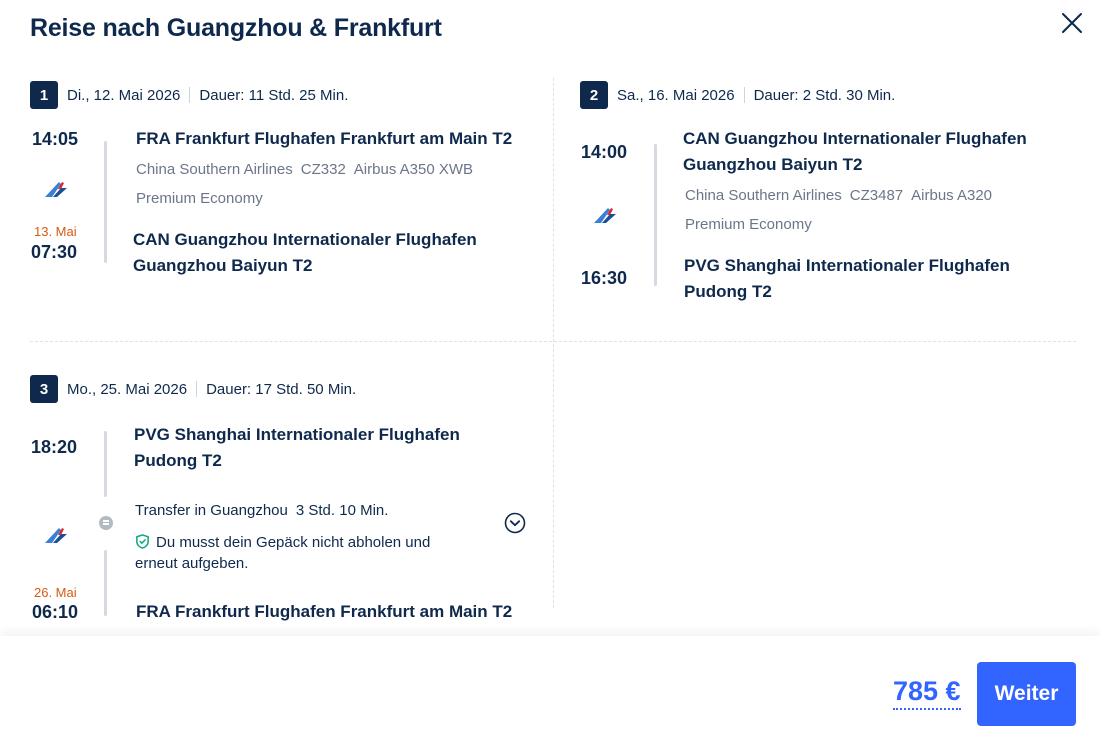  What do you see at coordinates (274, 95) in the screenshot?
I see `segment-duration: Dauer: 11 Std. 25 Min.` at bounding box center [274, 95].